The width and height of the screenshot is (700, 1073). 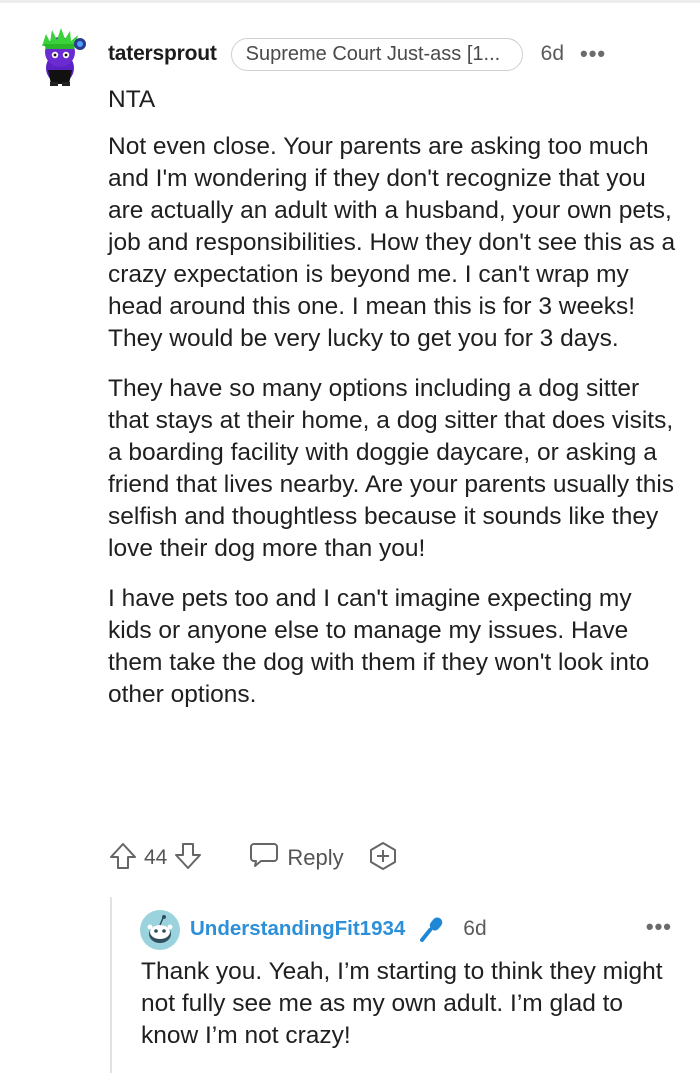 What do you see at coordinates (475, 928) in the screenshot?
I see `reply-timestamp: 6d` at bounding box center [475, 928].